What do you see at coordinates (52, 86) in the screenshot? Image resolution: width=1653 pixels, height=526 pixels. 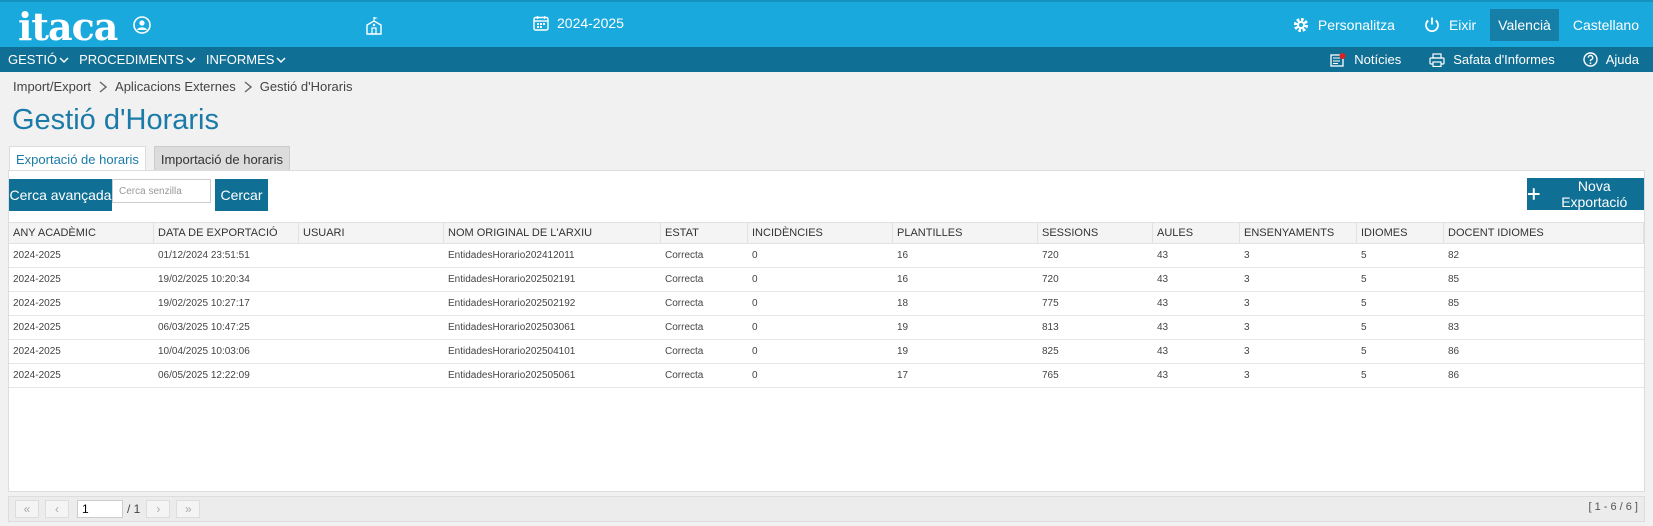 I see `breadcrumb-import-export: Import/Export` at bounding box center [52, 86].